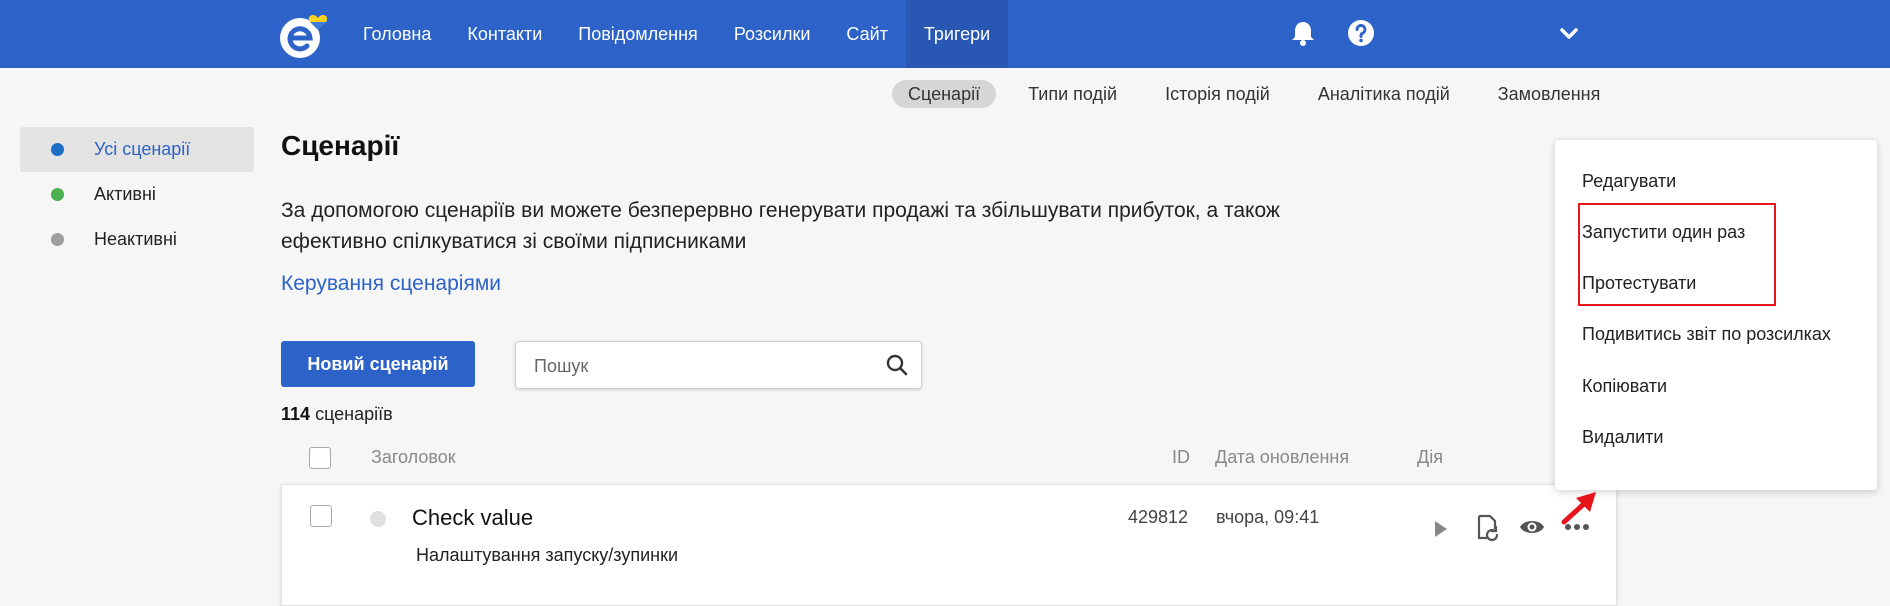  Describe the element at coordinates (472, 518) in the screenshot. I see `scenario-title: Check value` at that location.